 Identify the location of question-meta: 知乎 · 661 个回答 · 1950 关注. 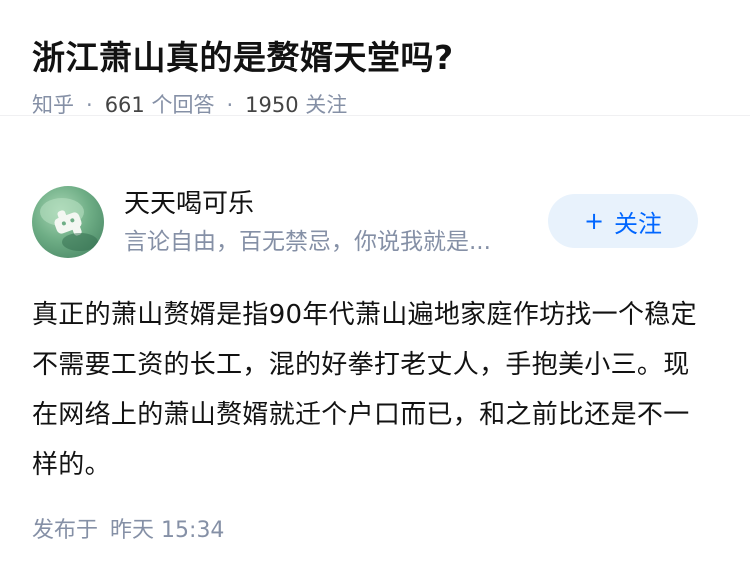
(375, 105).